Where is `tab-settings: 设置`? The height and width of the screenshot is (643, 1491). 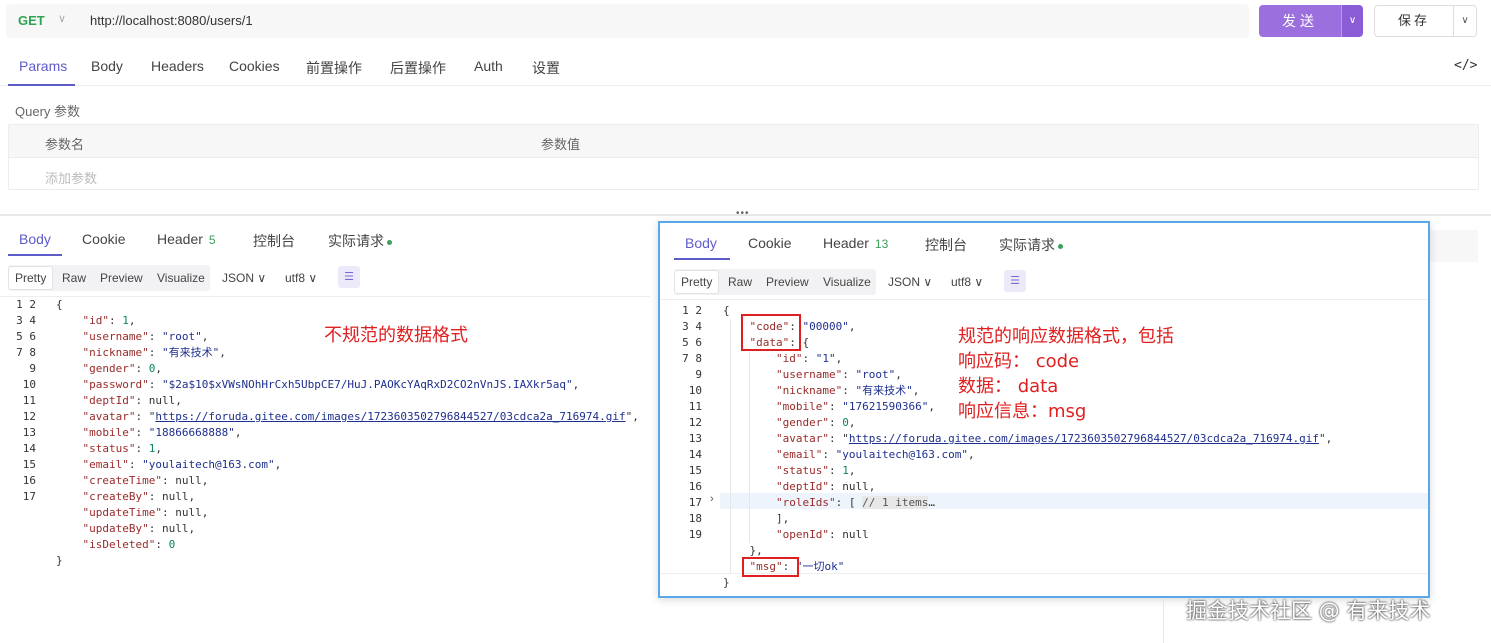
tab-settings: 设置 is located at coordinates (546, 68).